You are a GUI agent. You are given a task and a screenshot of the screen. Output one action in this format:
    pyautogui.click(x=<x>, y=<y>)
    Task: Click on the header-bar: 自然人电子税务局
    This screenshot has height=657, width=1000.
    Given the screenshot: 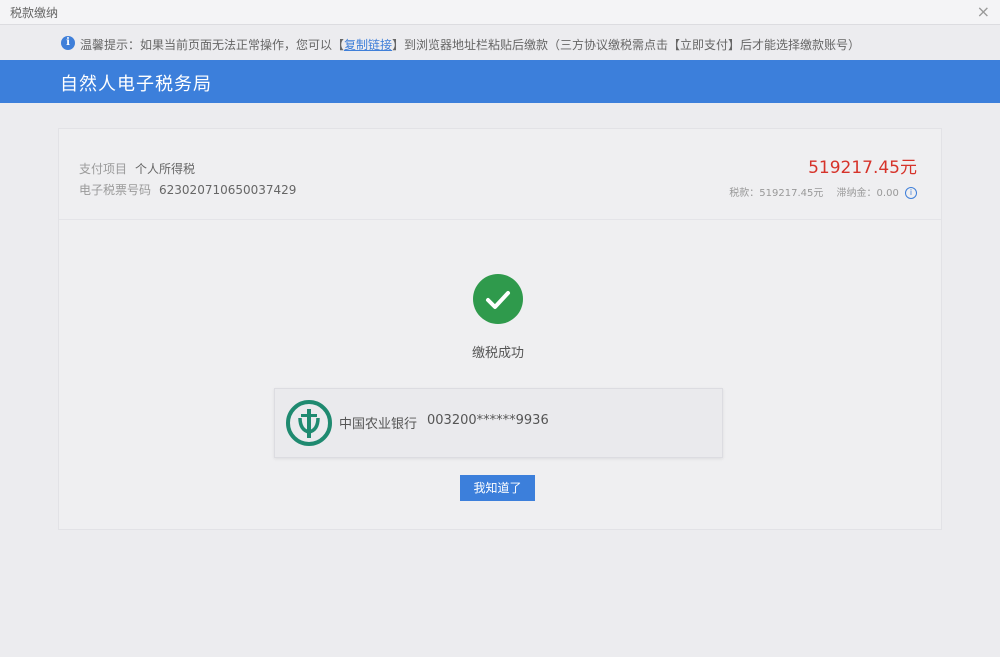 What is the action you would take?
    pyautogui.click(x=500, y=81)
    